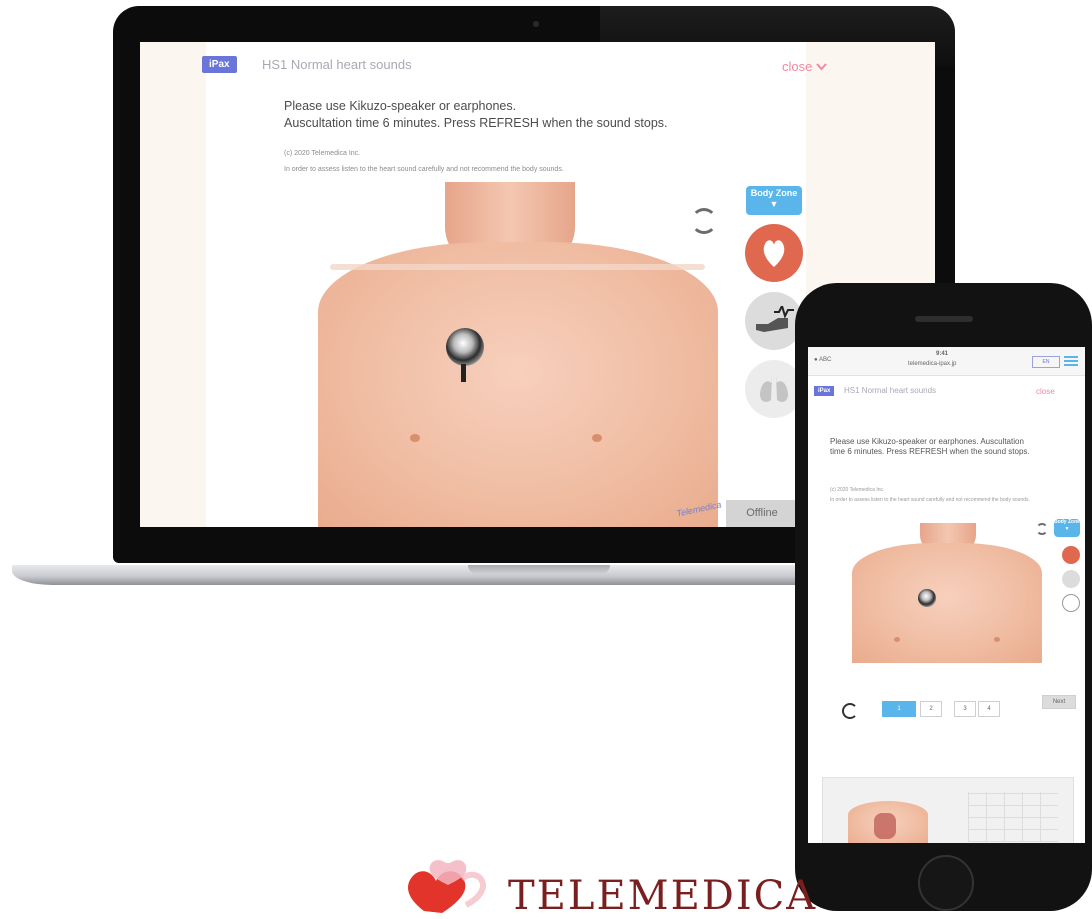  Describe the element at coordinates (775, 319) in the screenshot. I see `hand-pulse-icon` at that location.